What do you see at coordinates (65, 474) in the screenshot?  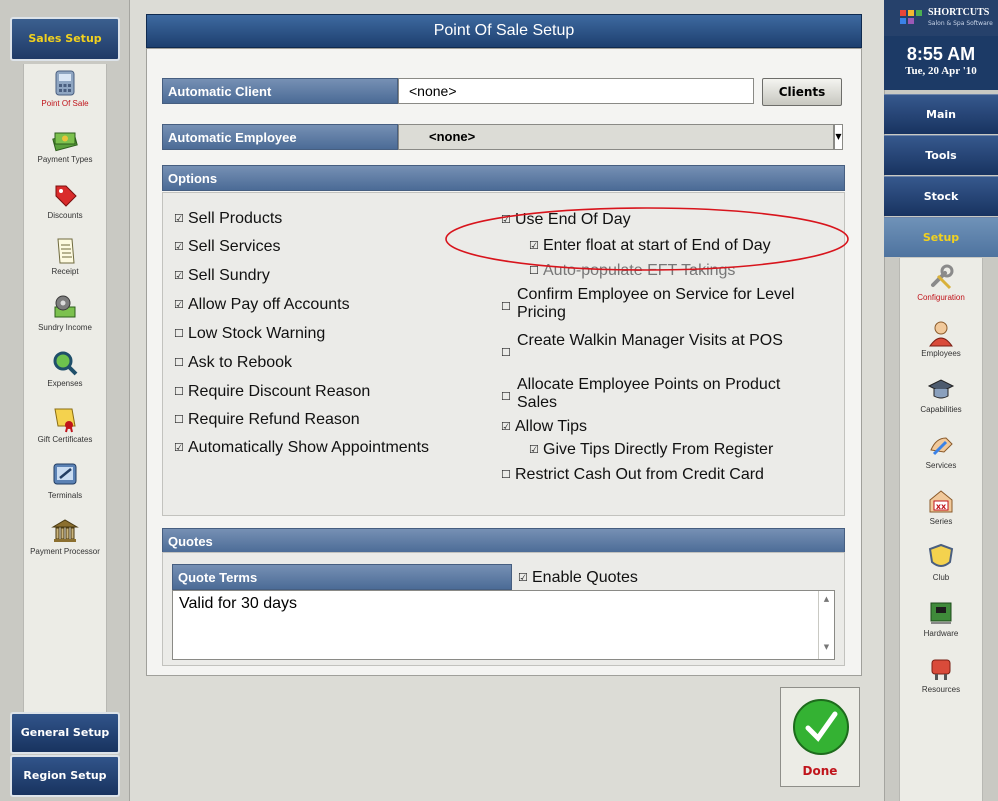 I see `terminal-edit-icon` at bounding box center [65, 474].